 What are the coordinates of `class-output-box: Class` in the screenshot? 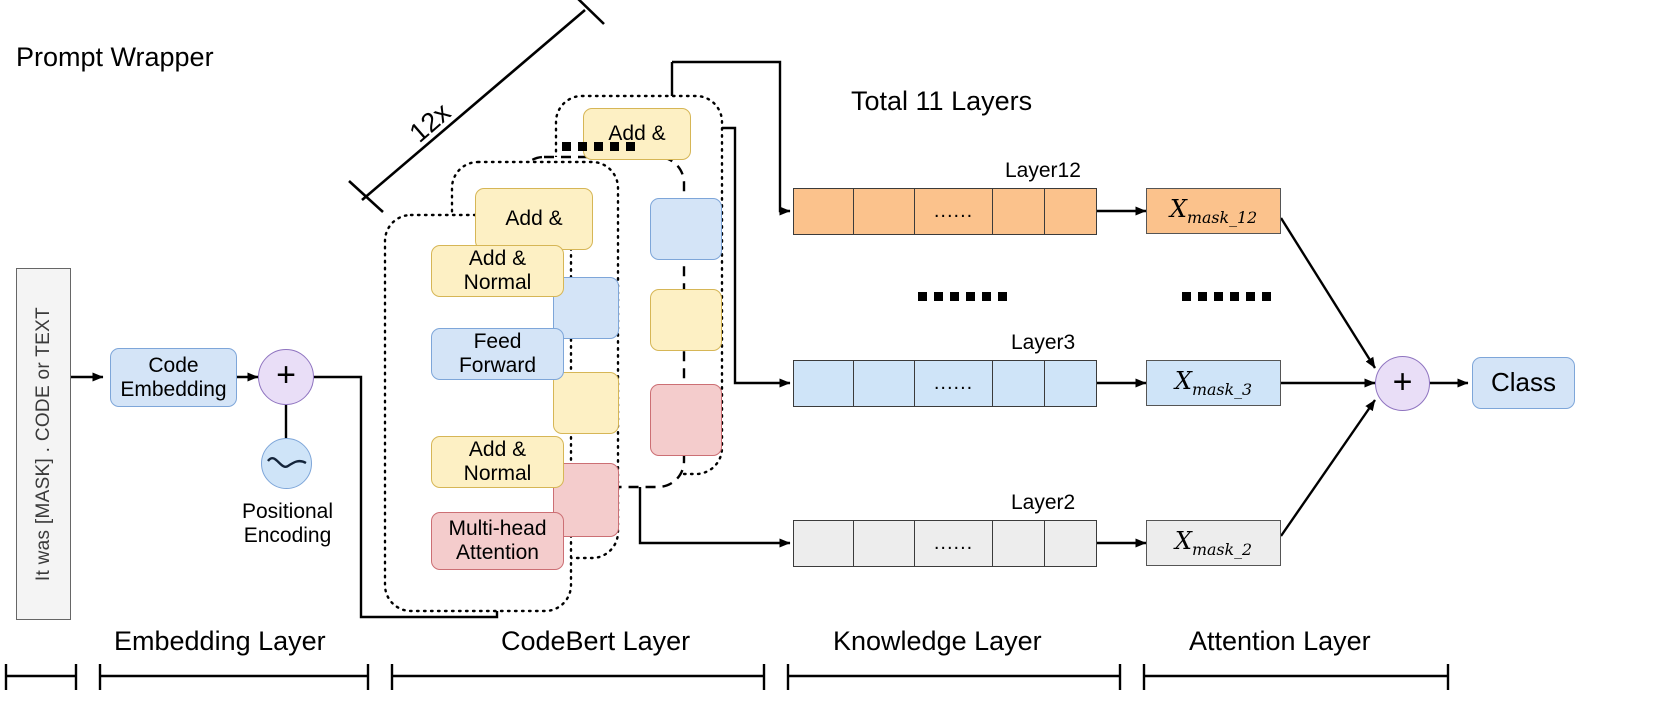 It's located at (1523, 383).